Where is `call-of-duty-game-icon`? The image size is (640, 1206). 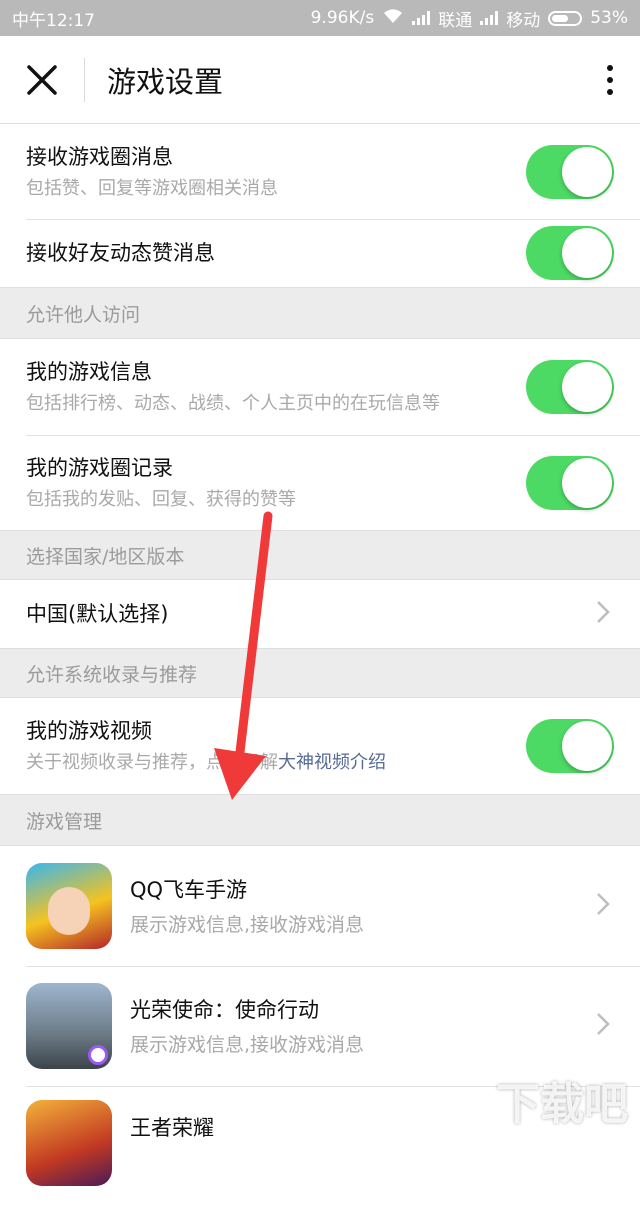 call-of-duty-game-icon is located at coordinates (69, 1026).